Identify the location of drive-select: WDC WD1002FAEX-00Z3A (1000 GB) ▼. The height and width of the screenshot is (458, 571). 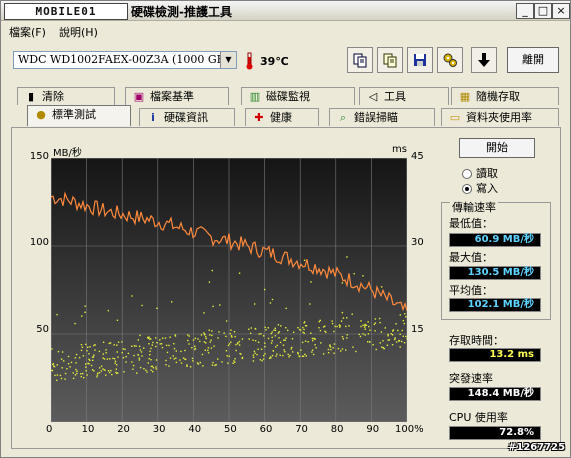
(125, 60).